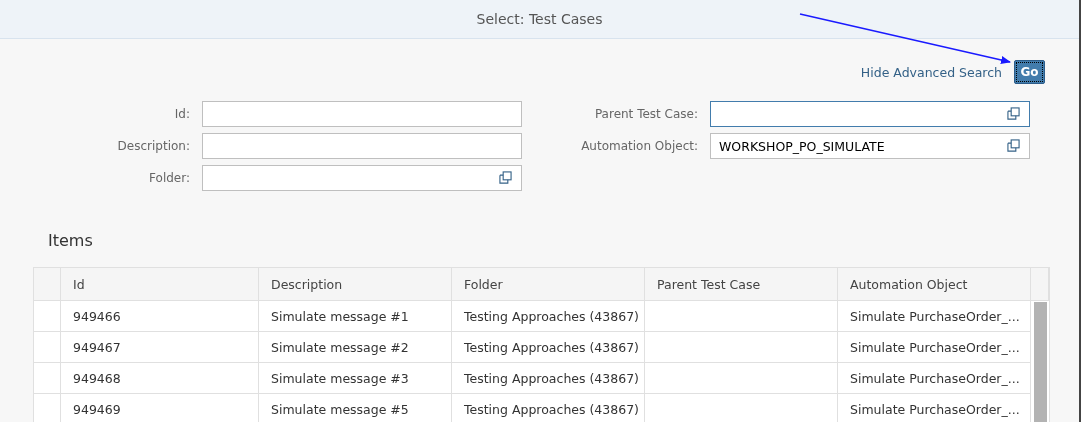  I want to click on column-header: Folder, so click(548, 284).